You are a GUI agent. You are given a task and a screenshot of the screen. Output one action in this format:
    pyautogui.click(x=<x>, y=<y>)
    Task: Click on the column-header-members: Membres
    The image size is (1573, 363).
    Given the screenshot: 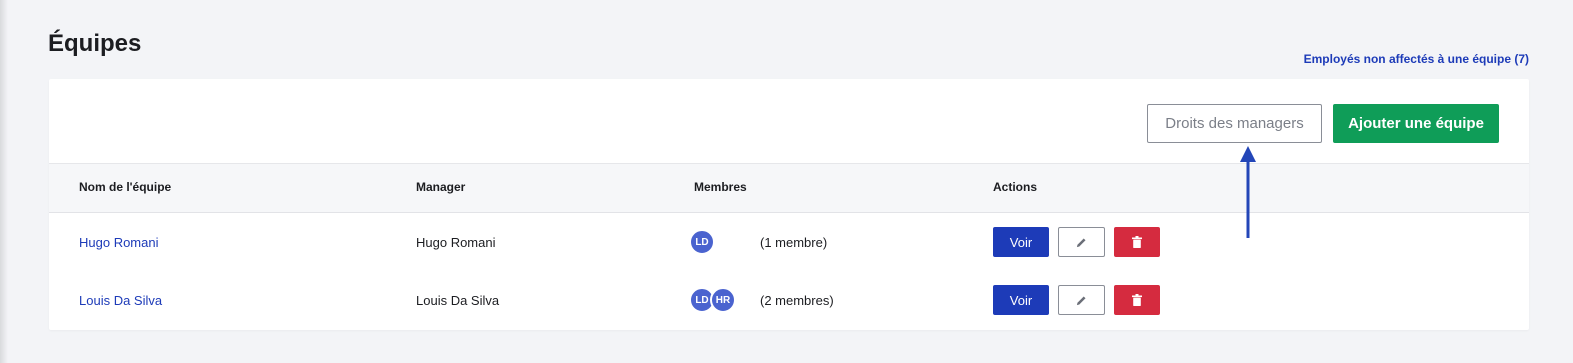 What is the action you would take?
    pyautogui.click(x=720, y=187)
    